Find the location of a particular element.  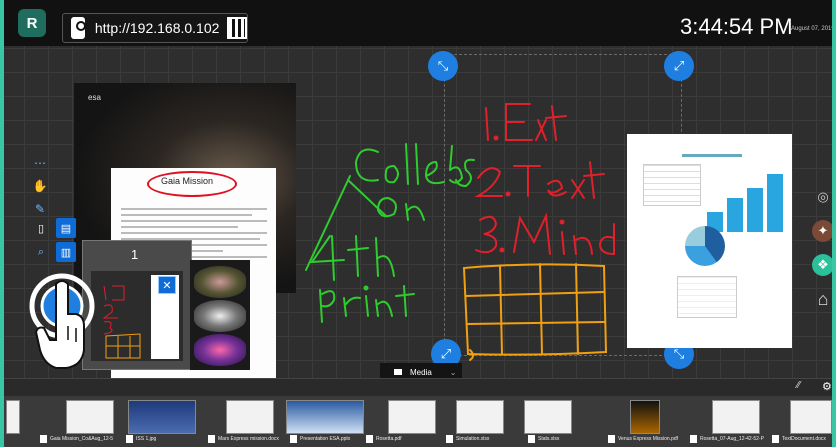

tray-item-label: Mars Express mission.docx is located at coordinates (249, 439).